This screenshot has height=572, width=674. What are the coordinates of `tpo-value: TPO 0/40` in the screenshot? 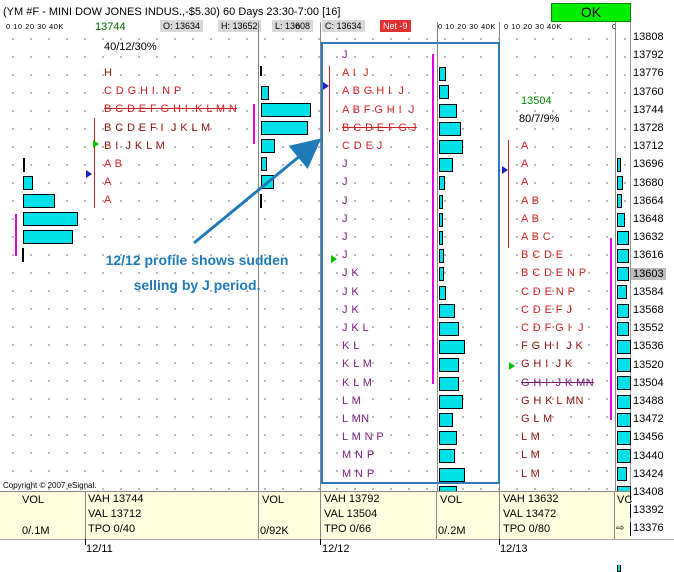 It's located at (112, 529).